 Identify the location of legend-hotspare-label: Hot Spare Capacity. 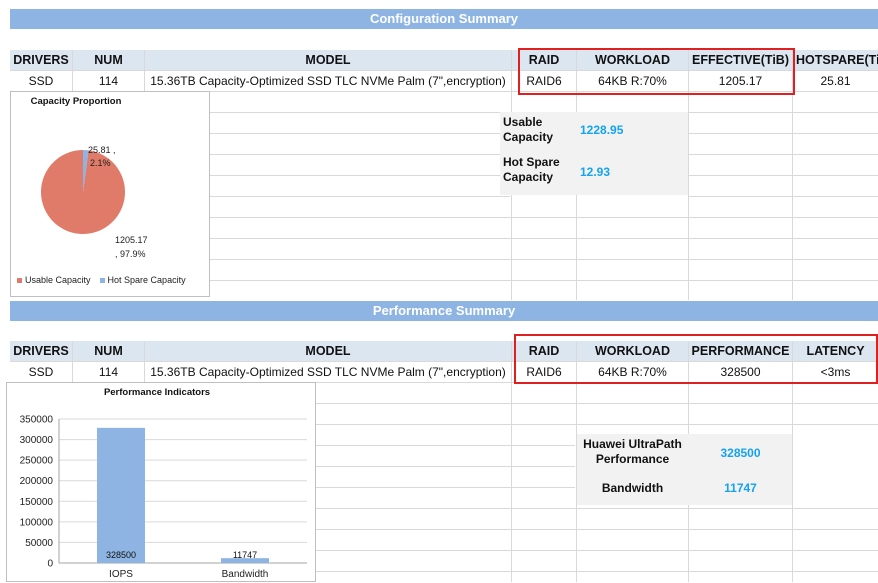
(146, 280).